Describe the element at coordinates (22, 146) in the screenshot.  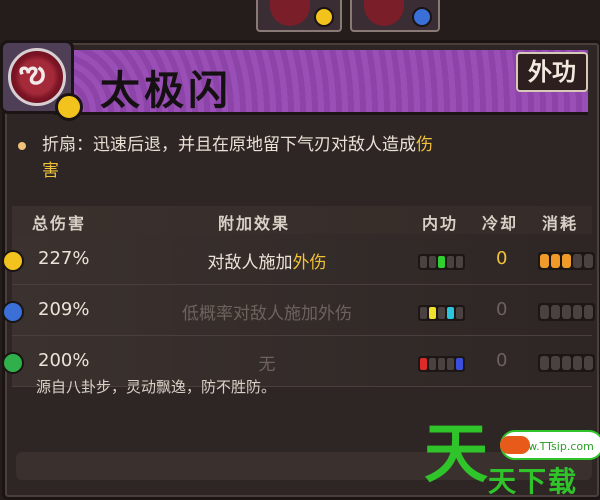
I see `bullet-icon` at that location.